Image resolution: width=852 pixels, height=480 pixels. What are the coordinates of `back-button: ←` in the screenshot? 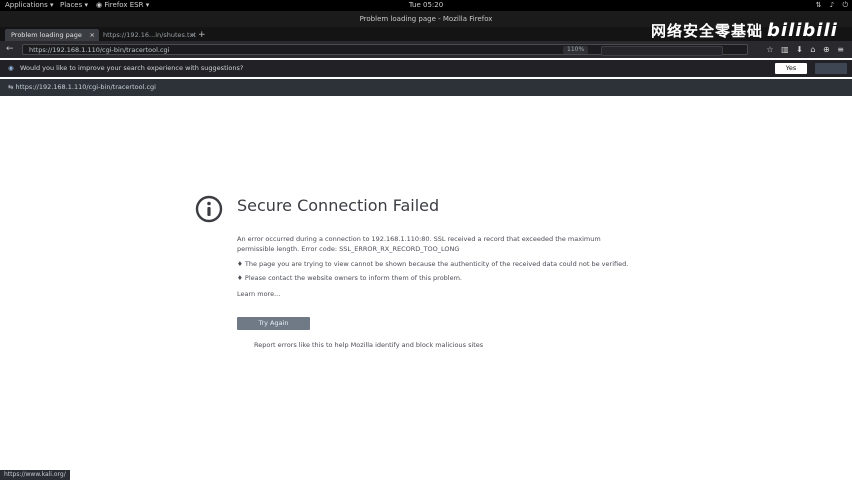 It's located at (10, 49).